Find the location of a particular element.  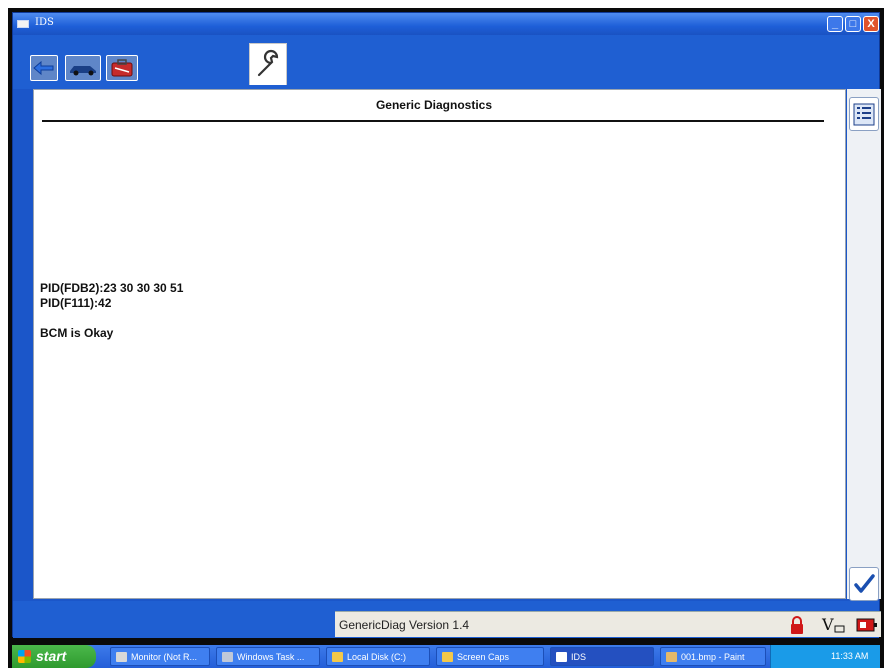

checkmark-icon is located at coordinates (864, 583).